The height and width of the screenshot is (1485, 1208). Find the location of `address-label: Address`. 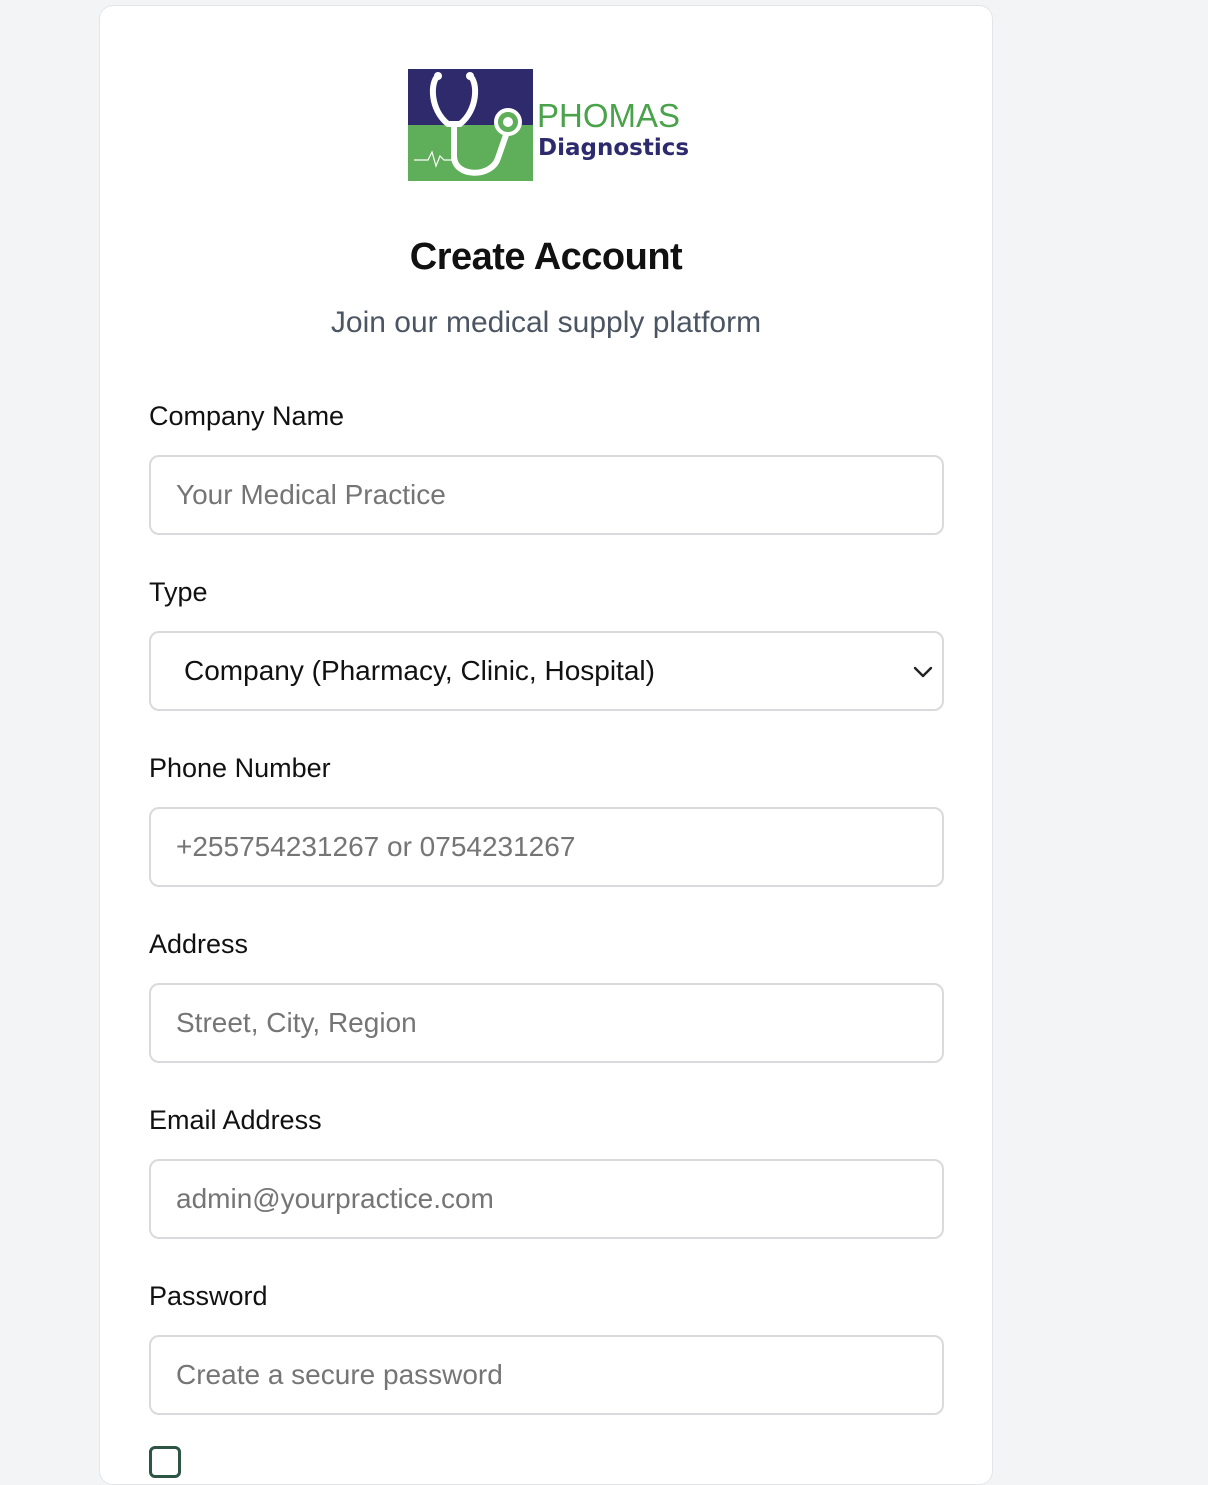

address-label: Address is located at coordinates (199, 944).